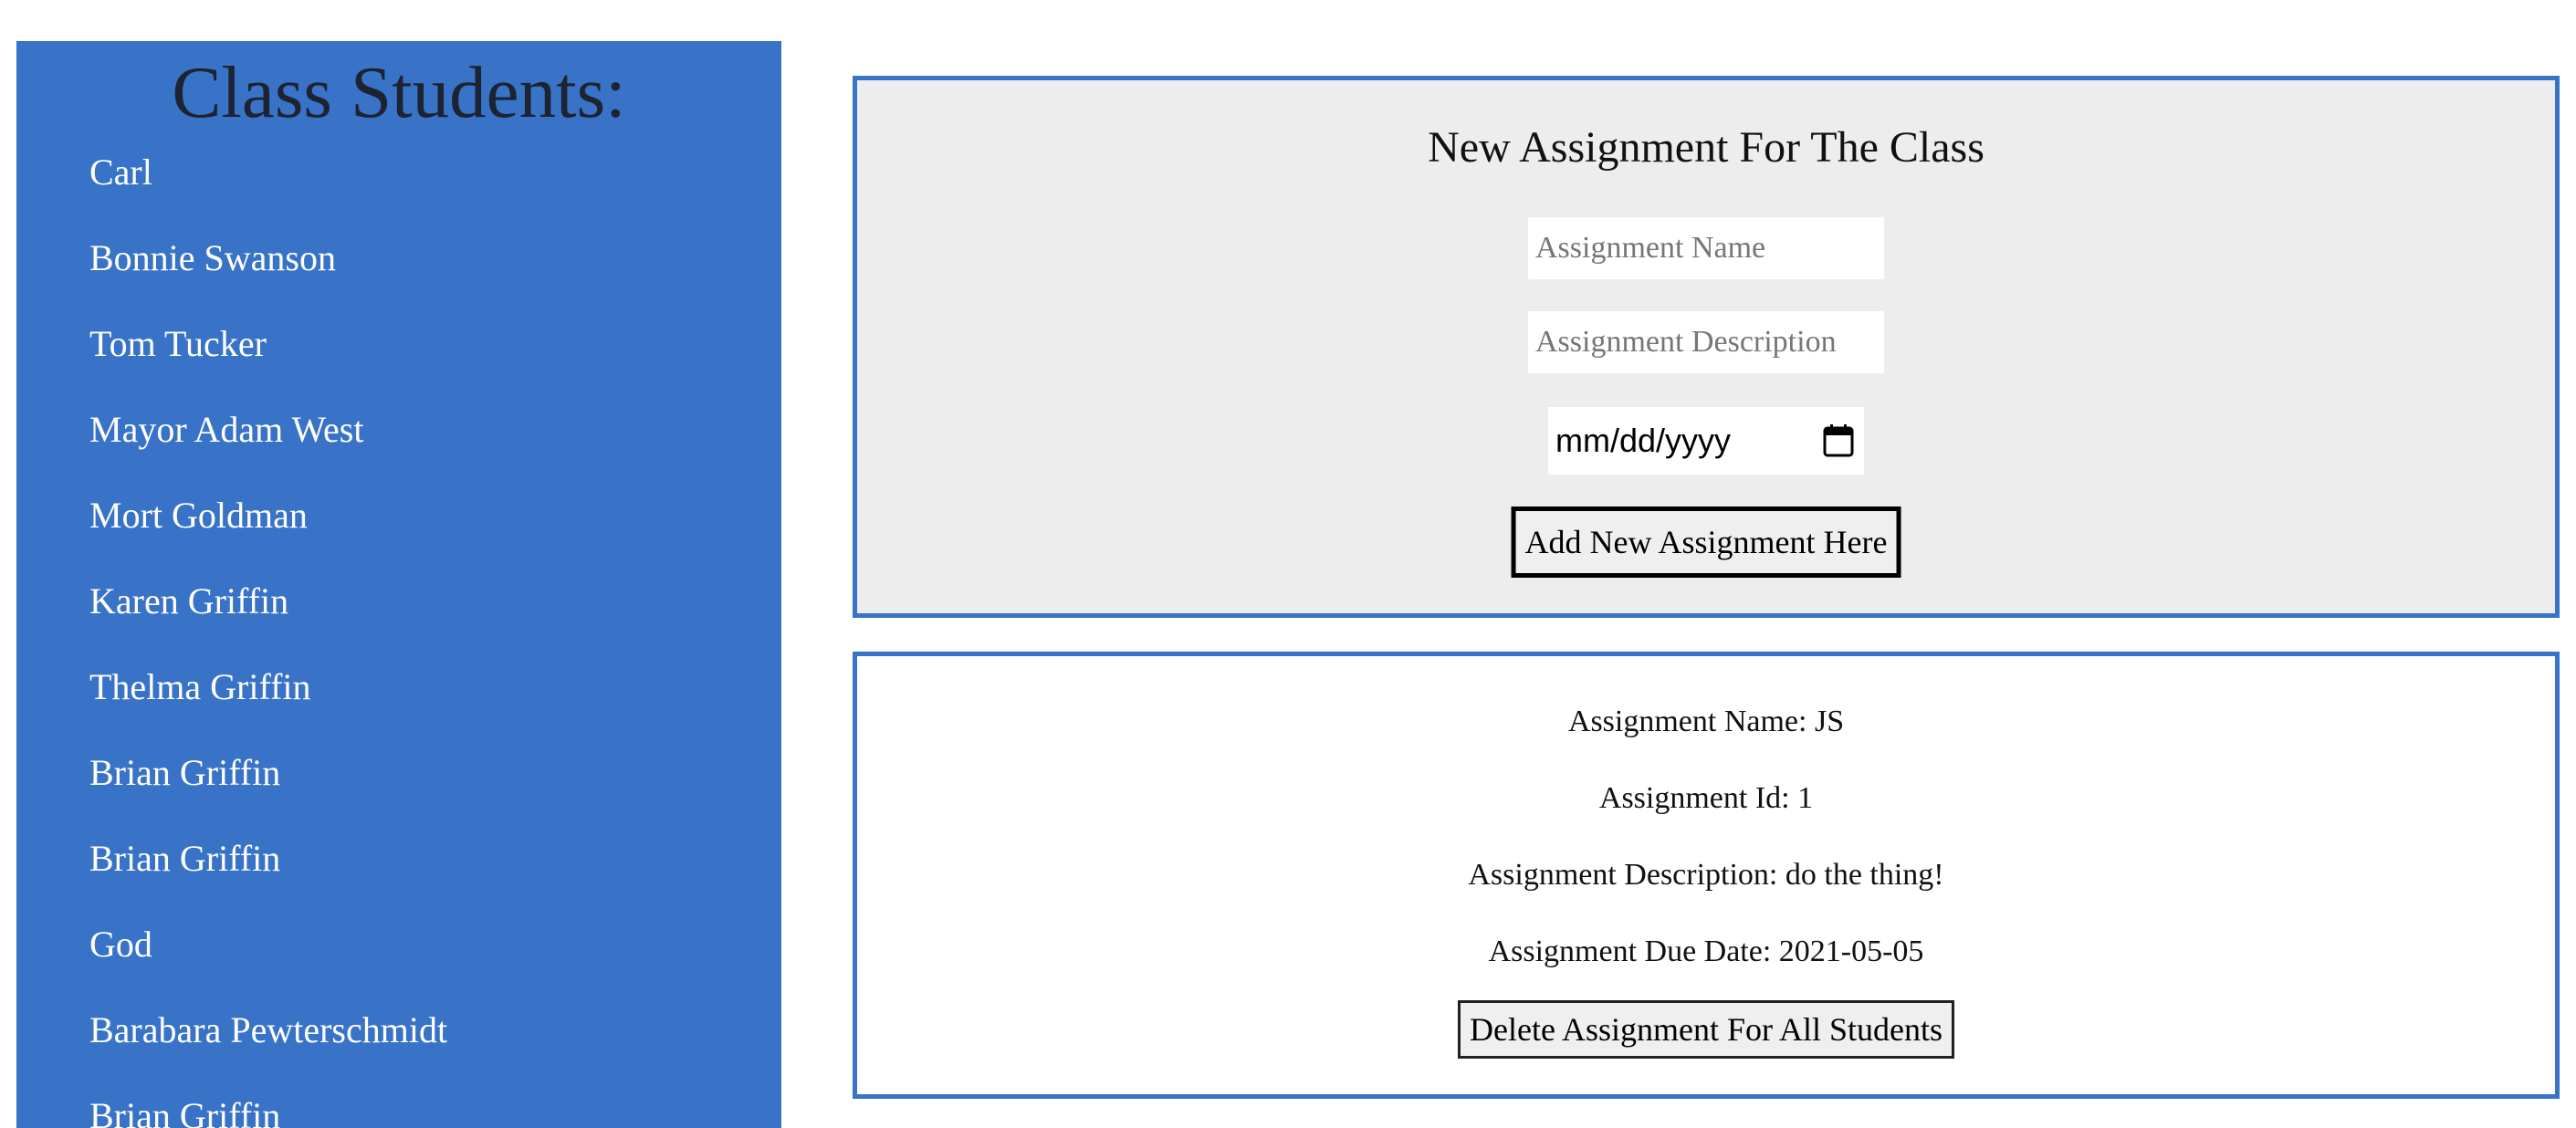 Image resolution: width=2576 pixels, height=1128 pixels. I want to click on assignment-name: Assignment Name: JS, so click(1706, 721).